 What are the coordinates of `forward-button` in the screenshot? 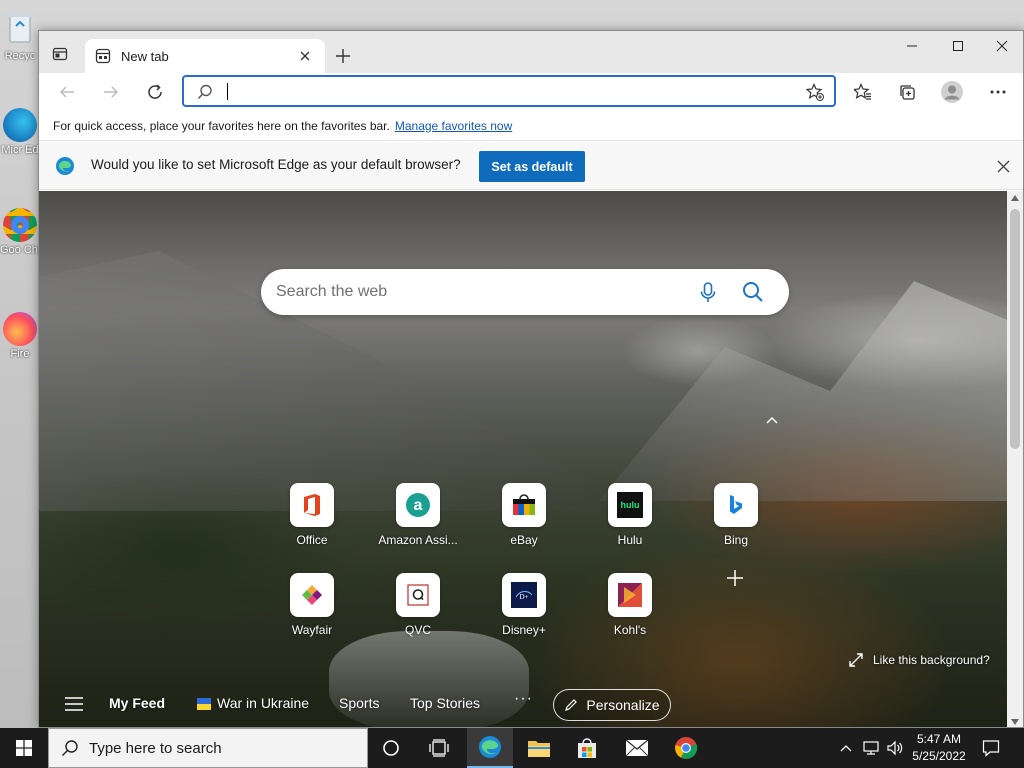 It's located at (111, 92).